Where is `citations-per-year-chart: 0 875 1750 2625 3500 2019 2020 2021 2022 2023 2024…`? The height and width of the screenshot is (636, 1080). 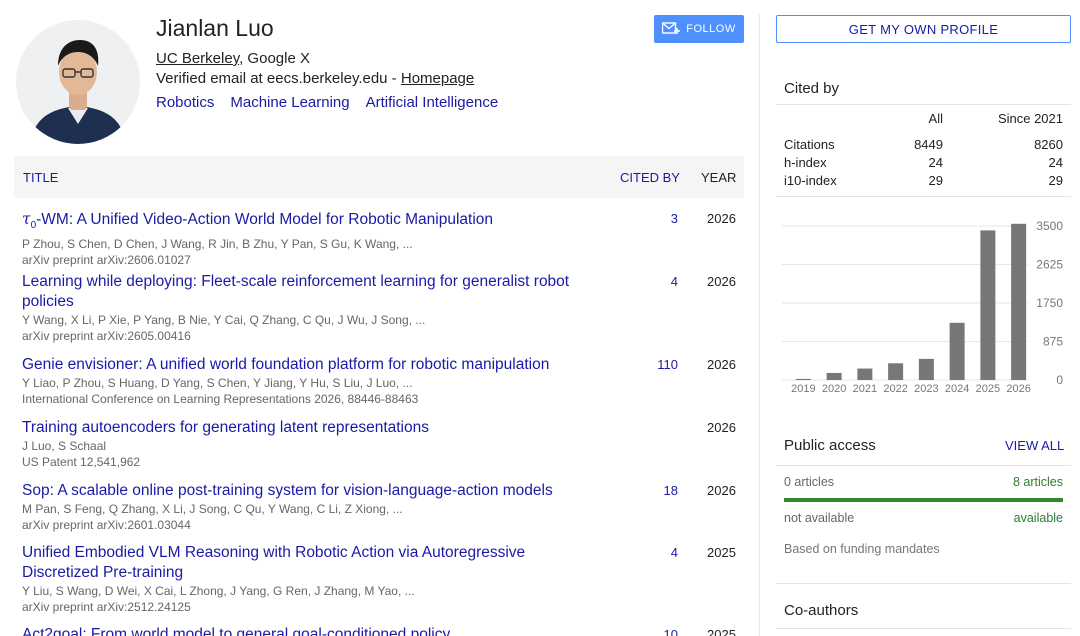 citations-per-year-chart: 0 875 1750 2625 3500 2019 2020 2021 2022 2023 2024… is located at coordinates (922, 307).